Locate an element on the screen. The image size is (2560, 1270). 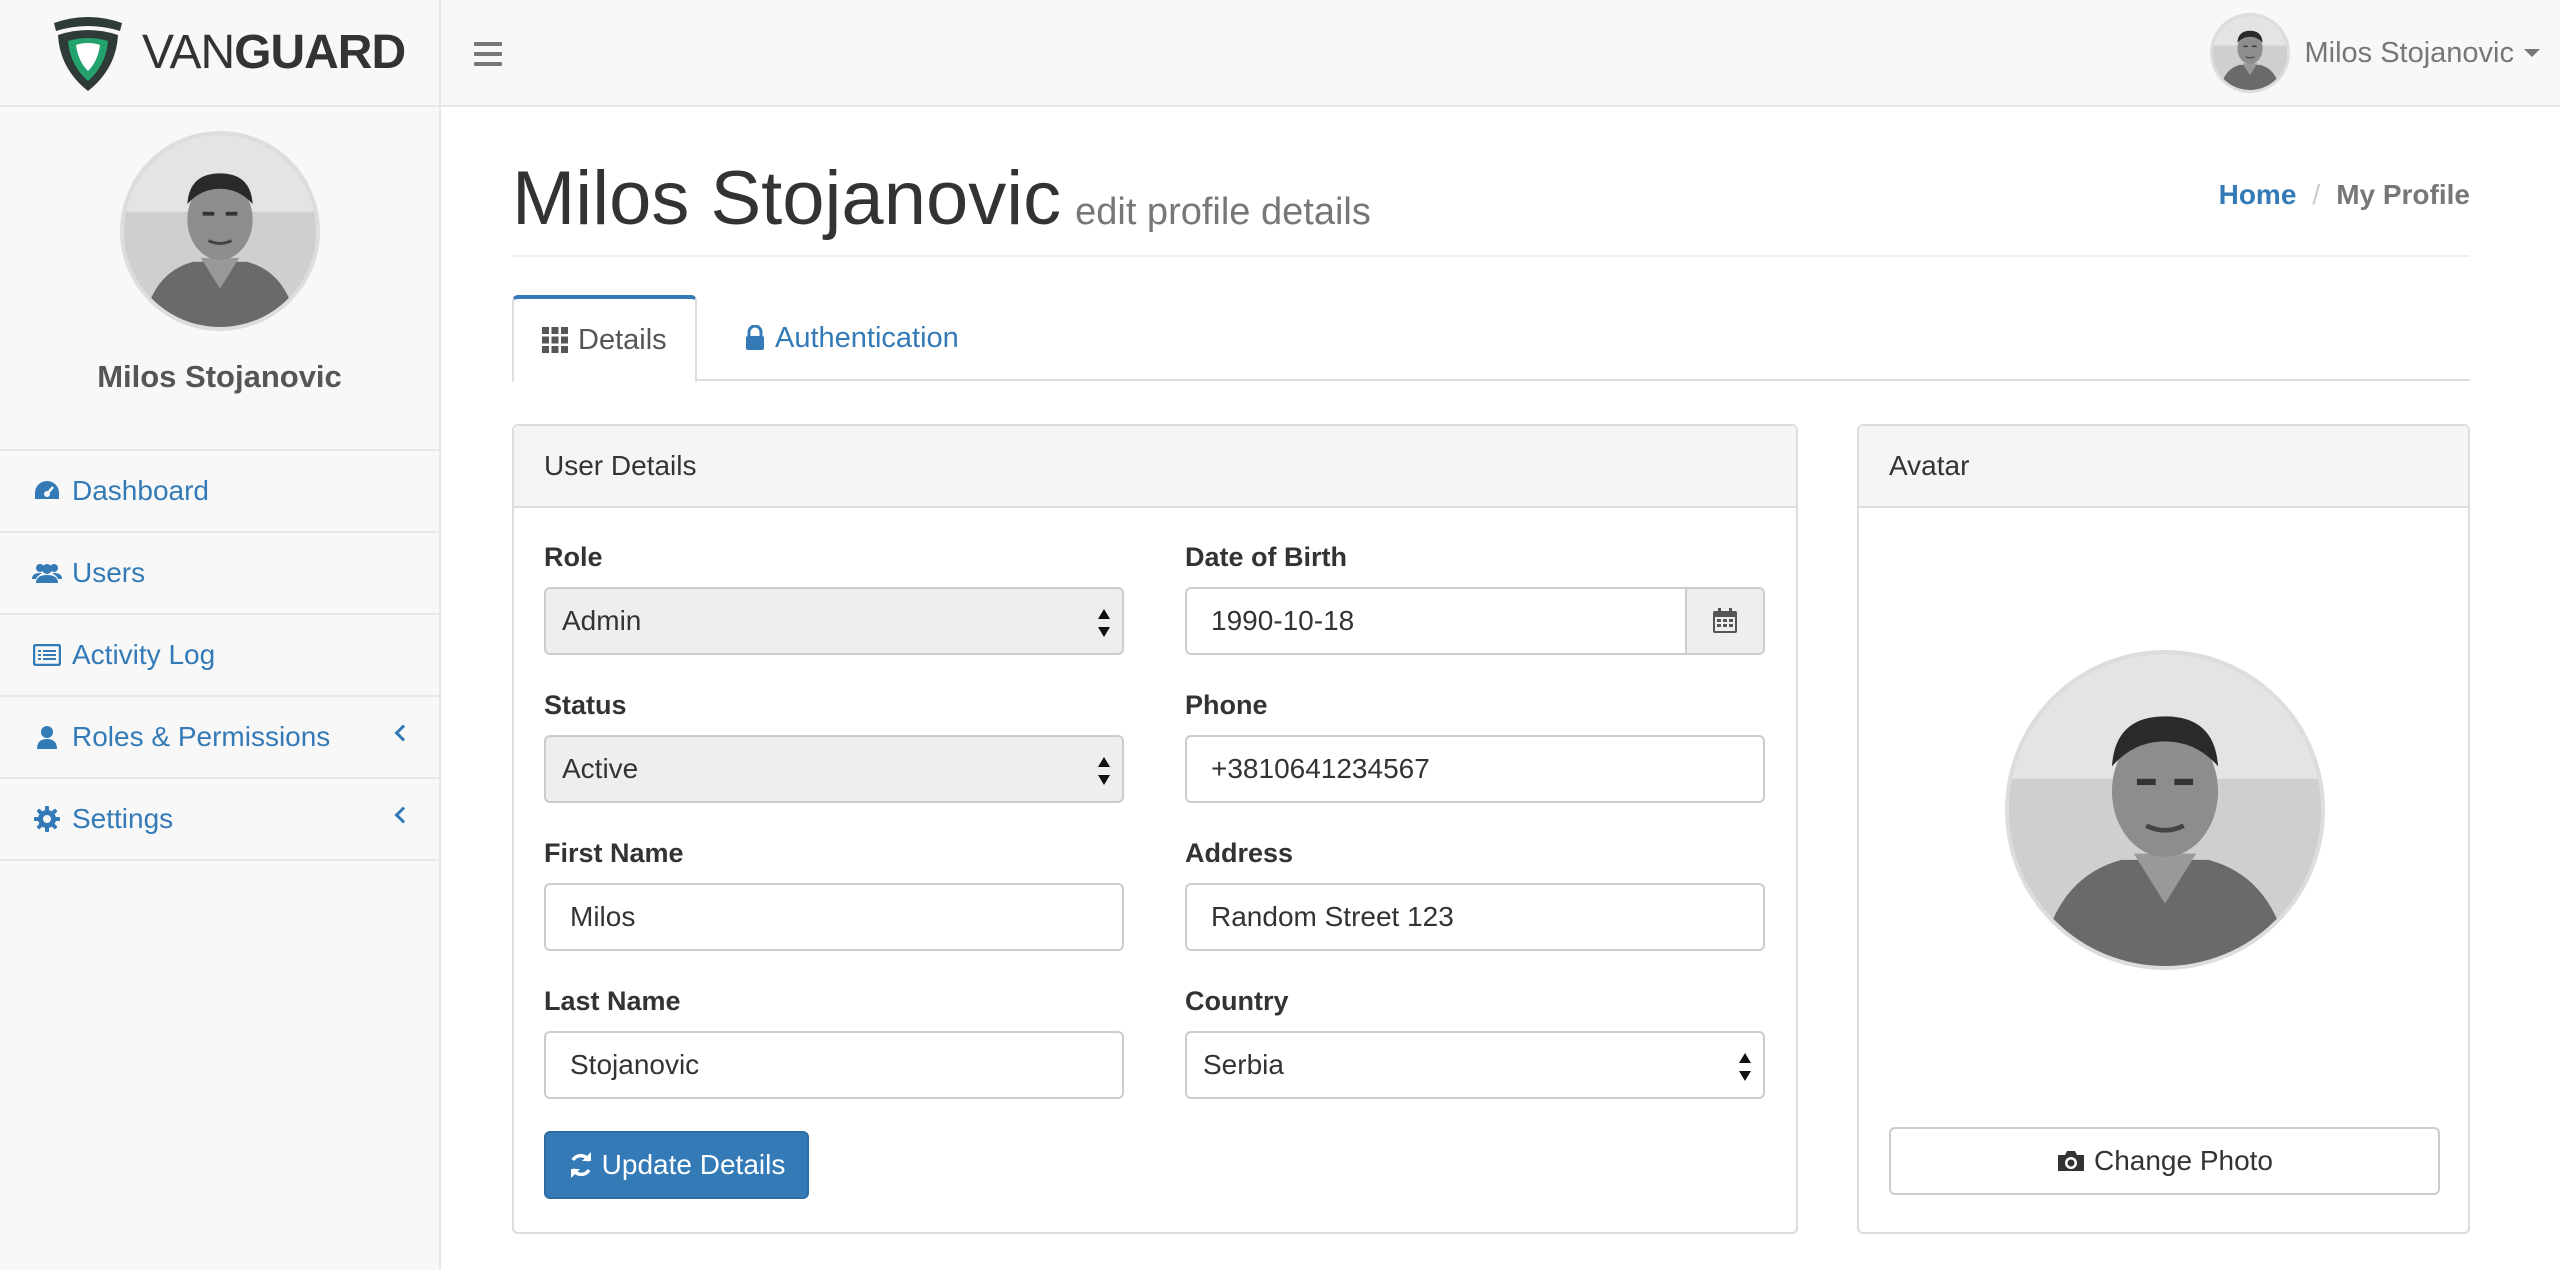
calendar-button is located at coordinates (1726, 621).